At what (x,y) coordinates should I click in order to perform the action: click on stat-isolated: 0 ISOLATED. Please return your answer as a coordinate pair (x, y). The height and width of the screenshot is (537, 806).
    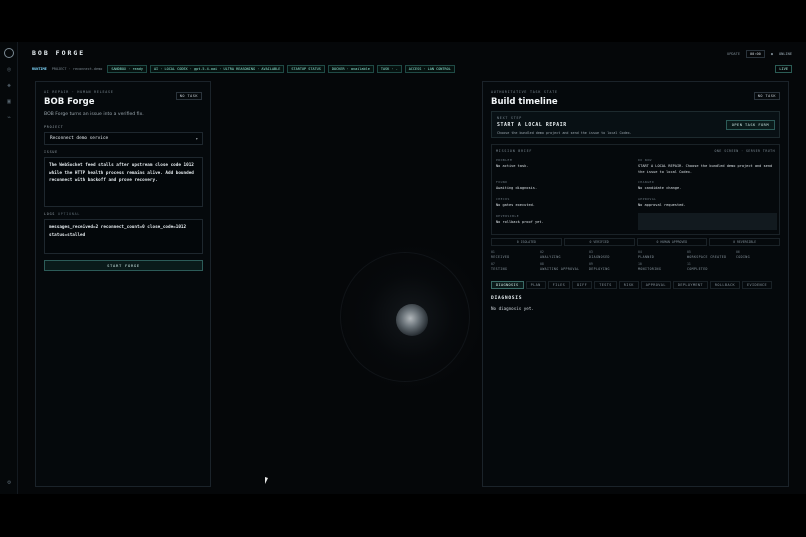
    Looking at the image, I should click on (526, 242).